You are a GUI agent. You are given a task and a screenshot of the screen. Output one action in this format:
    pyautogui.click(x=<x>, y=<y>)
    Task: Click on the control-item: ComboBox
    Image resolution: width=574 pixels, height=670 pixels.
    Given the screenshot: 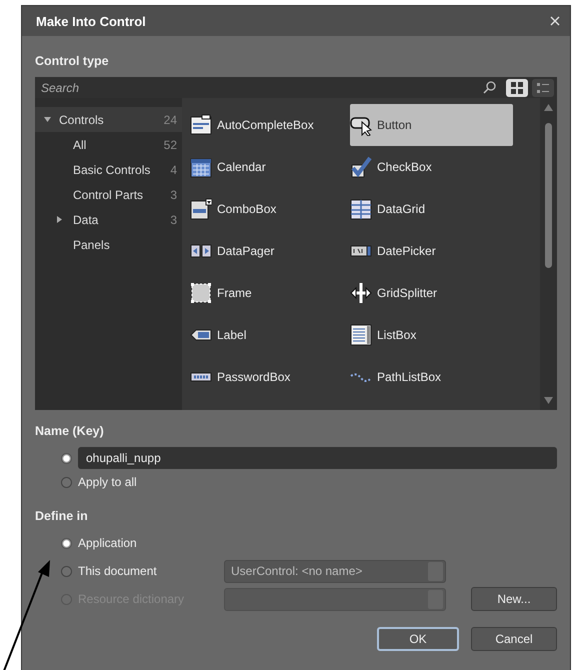 What is the action you would take?
    pyautogui.click(x=270, y=209)
    